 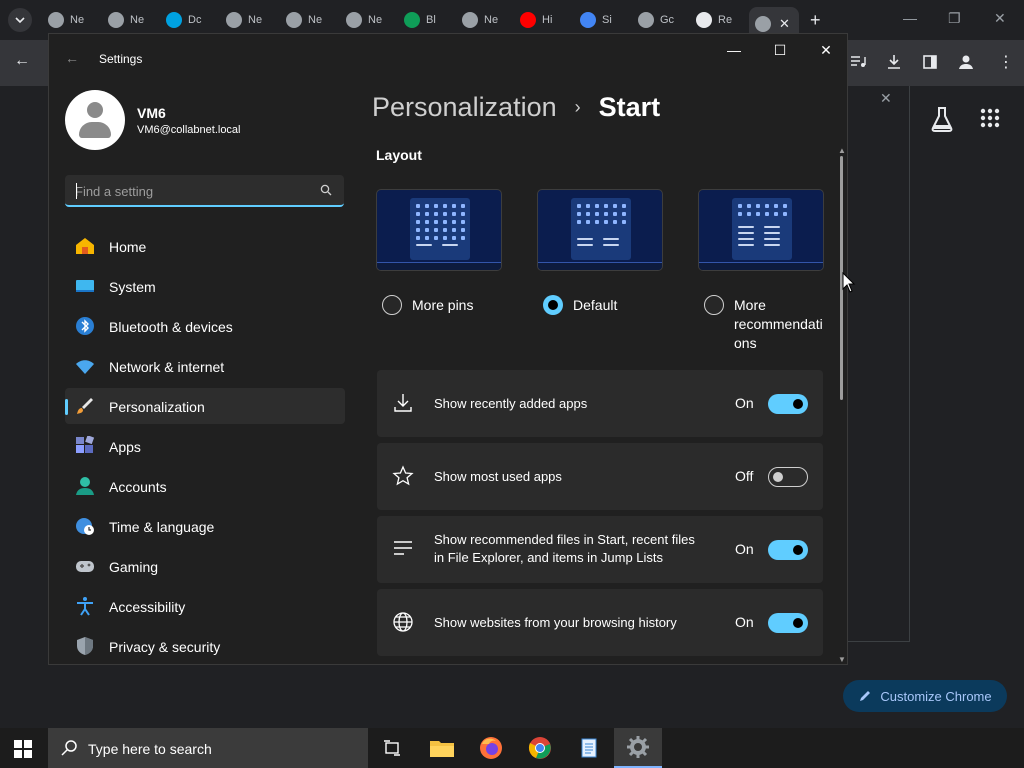 I want to click on back-arrow-icon: ←, so click(x=72, y=58).